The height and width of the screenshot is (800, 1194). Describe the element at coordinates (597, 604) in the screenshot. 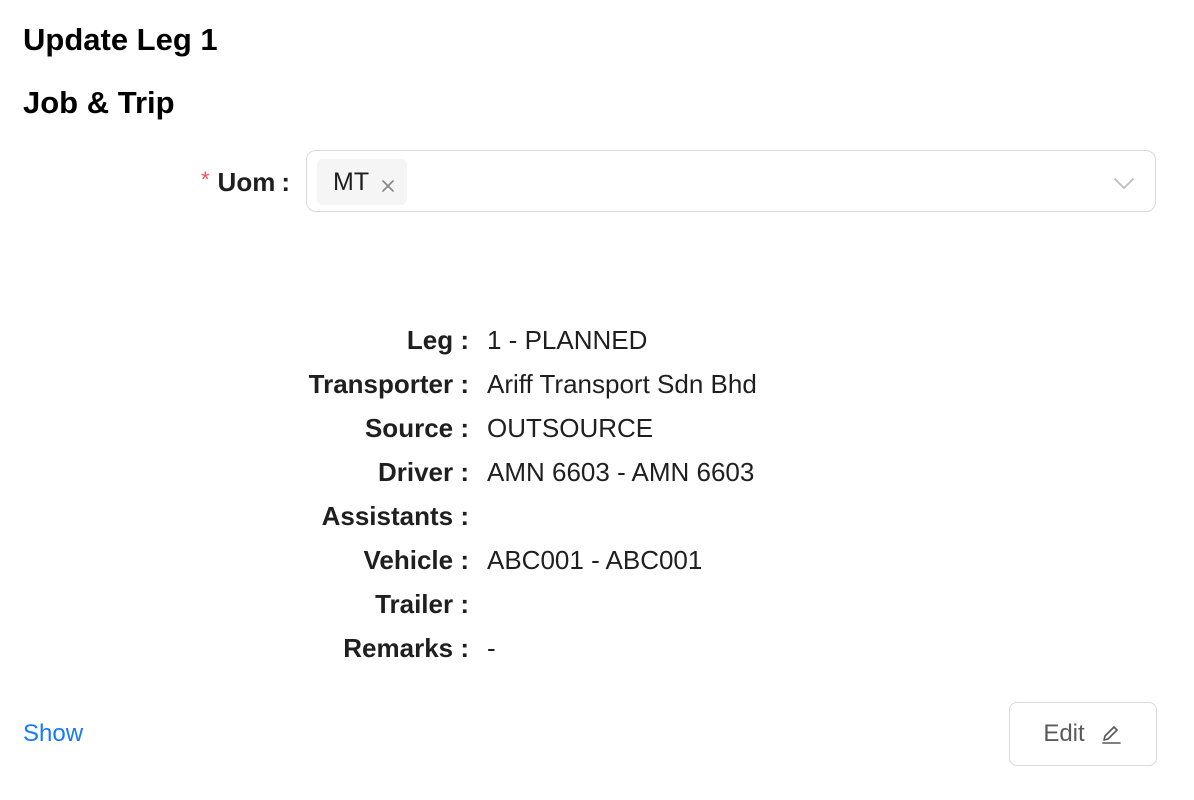

I see `detail-row-trailer: Trailer :` at that location.